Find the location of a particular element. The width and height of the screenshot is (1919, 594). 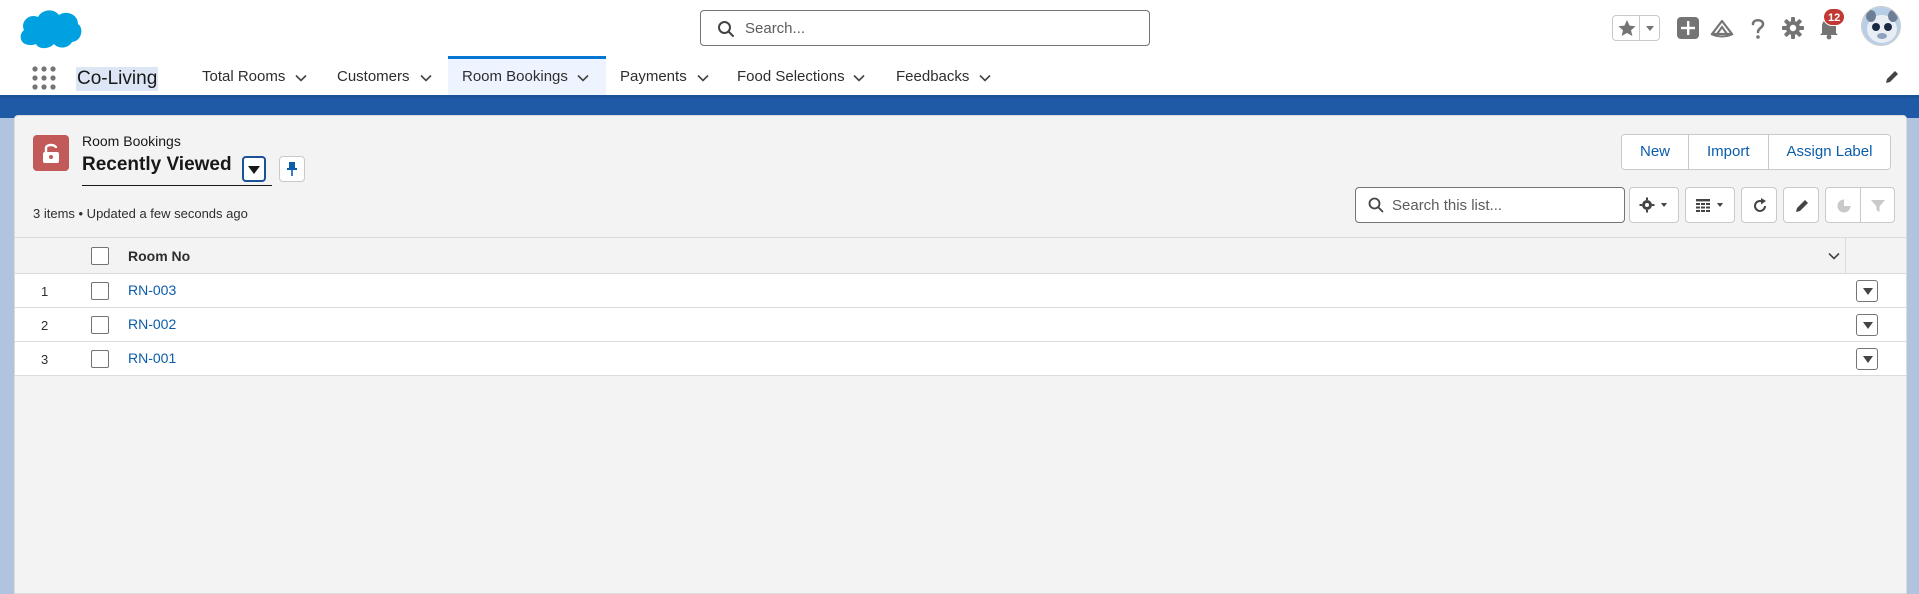

pin-icon is located at coordinates (292, 169).